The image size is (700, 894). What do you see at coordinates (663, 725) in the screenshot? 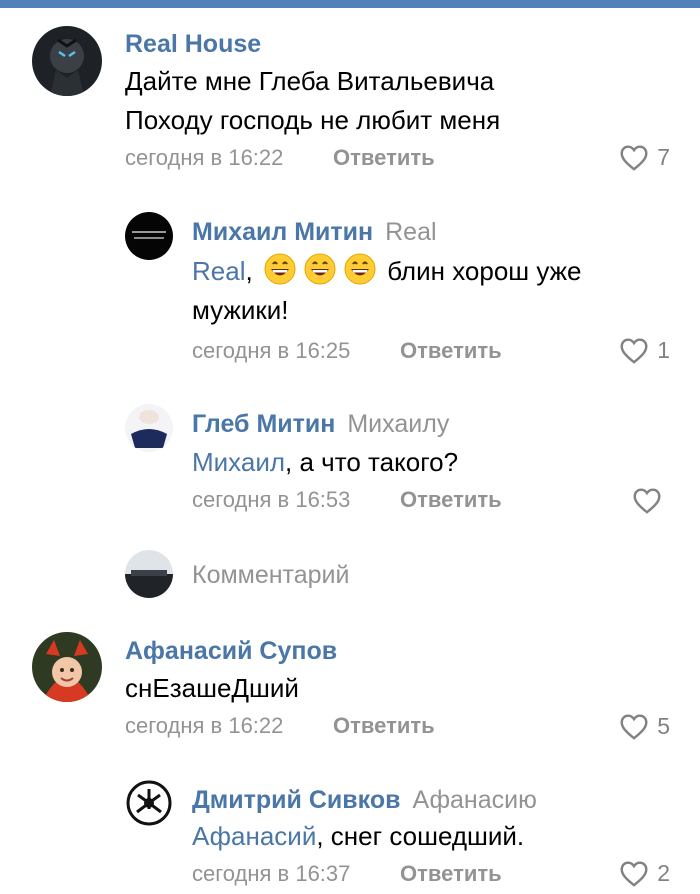
I see `like-count: 5` at bounding box center [663, 725].